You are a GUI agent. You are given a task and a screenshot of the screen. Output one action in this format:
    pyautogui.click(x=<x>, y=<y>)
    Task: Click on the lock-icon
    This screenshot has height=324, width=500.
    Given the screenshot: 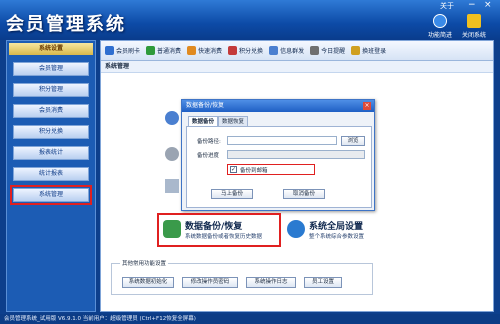 What is the action you would take?
    pyautogui.click(x=356, y=50)
    